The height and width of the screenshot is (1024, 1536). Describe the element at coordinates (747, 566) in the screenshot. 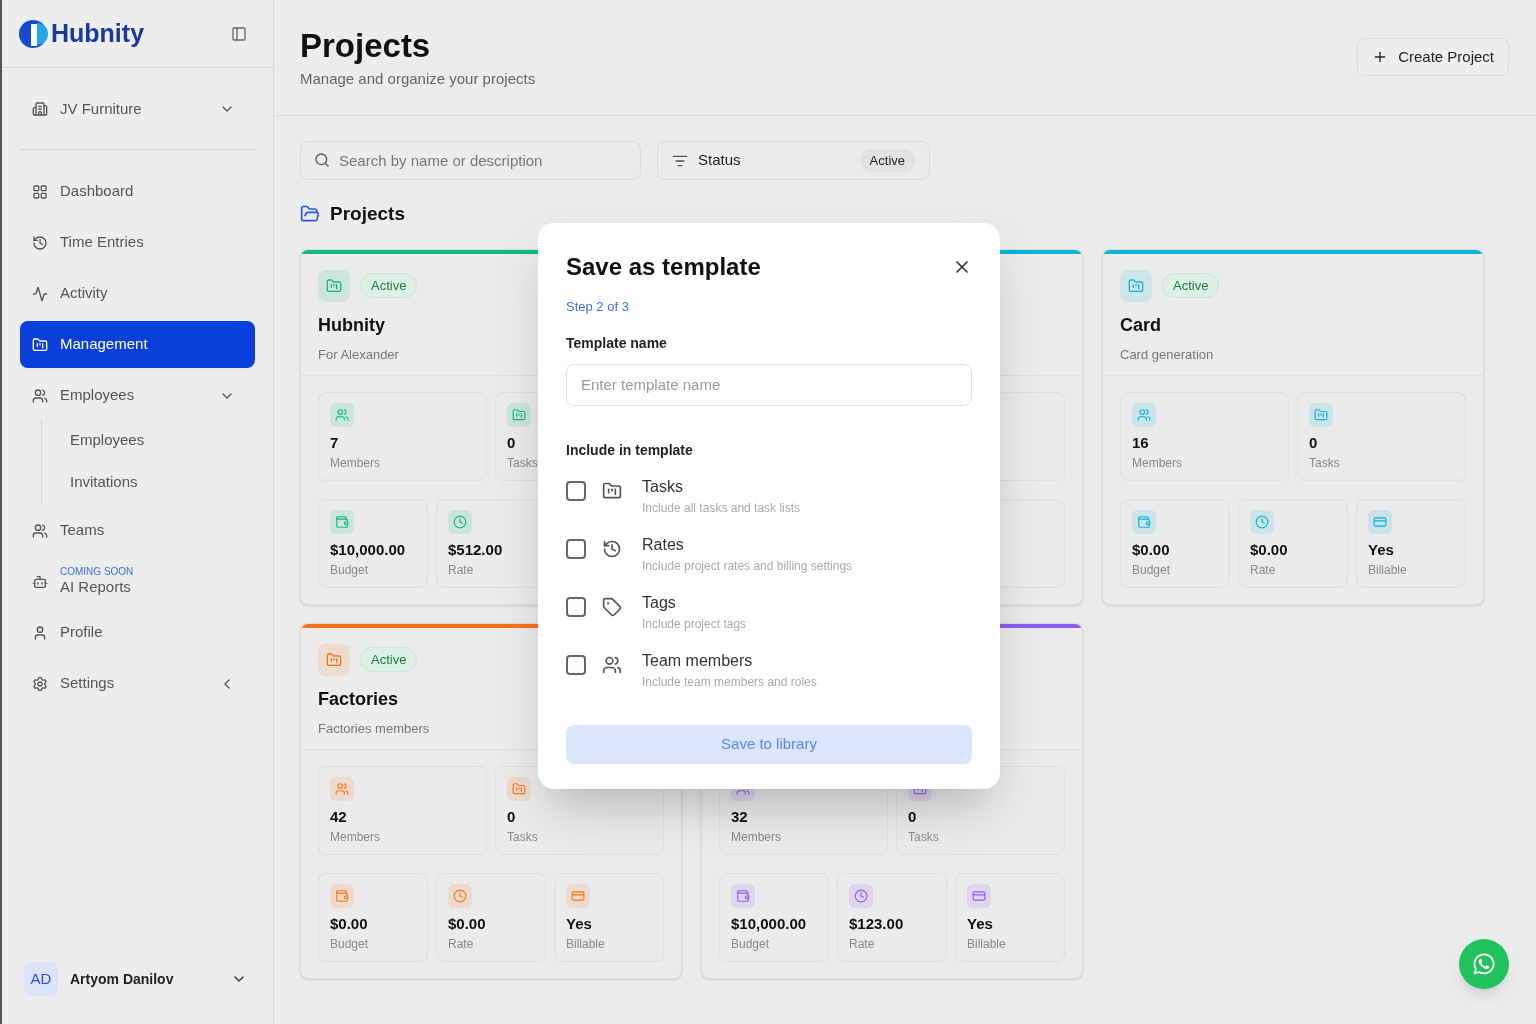

I see `option-description: Include project rates and billing settings` at that location.